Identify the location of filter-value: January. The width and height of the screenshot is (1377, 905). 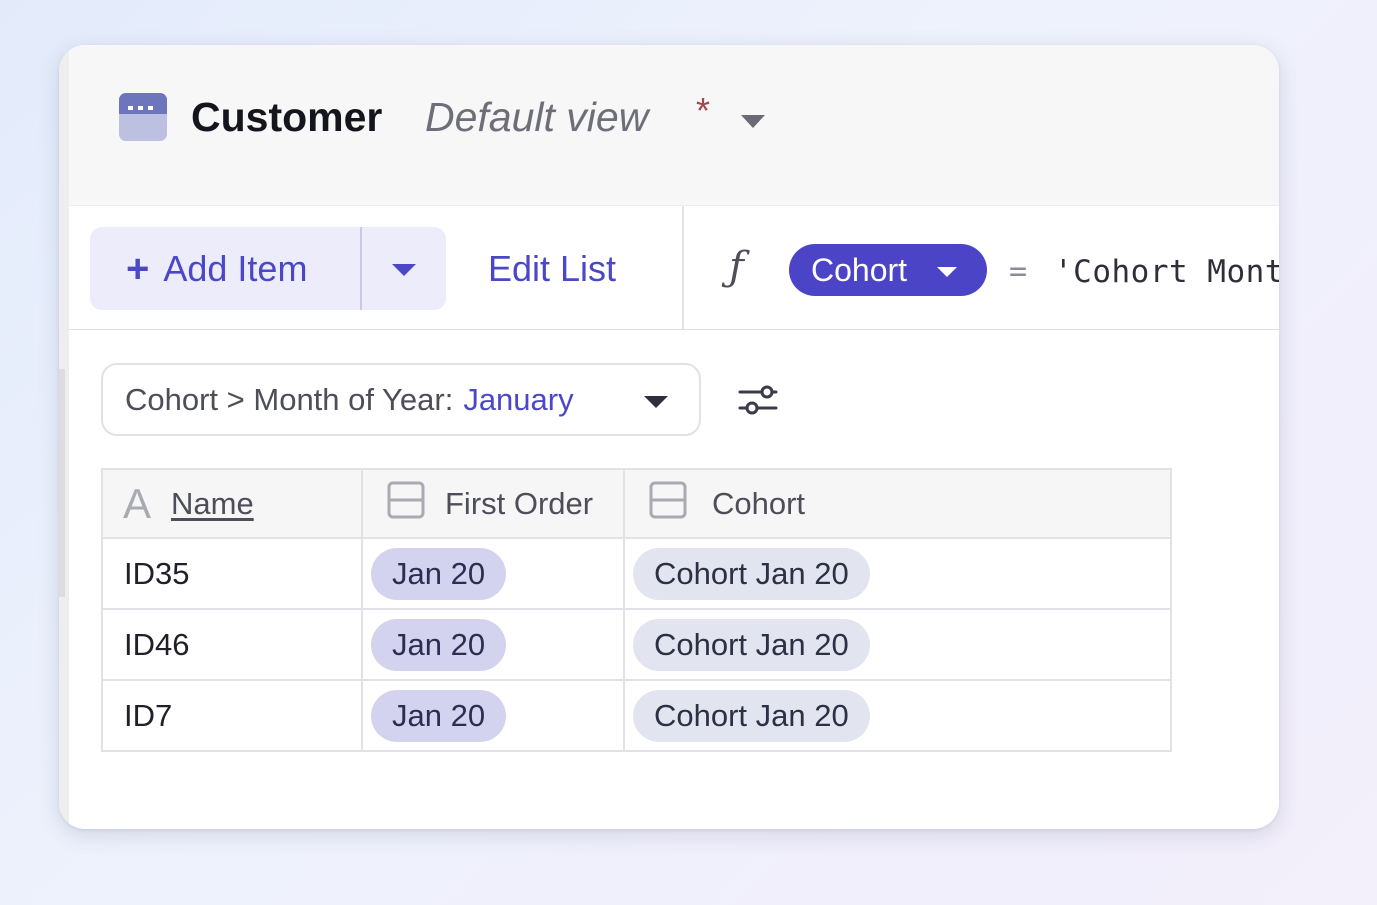
(518, 399).